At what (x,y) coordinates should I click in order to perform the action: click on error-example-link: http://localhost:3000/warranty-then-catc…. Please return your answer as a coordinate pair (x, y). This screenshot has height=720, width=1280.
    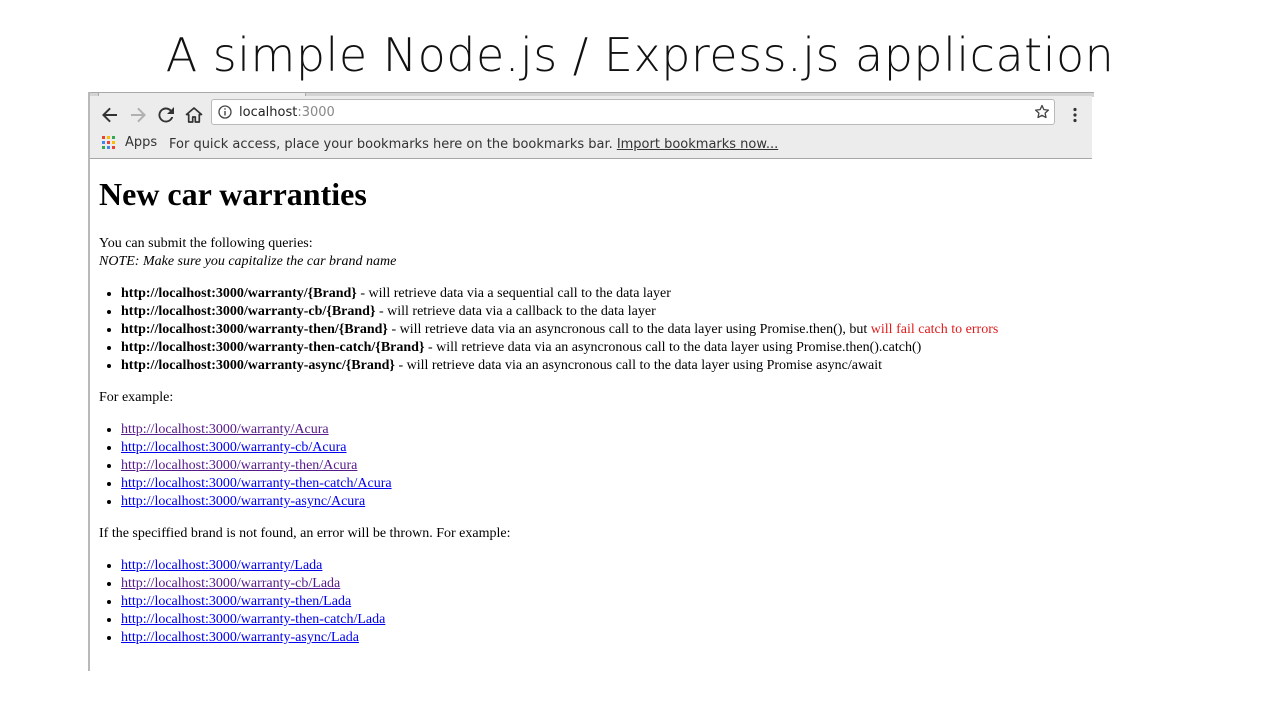
    Looking at the image, I should click on (253, 619).